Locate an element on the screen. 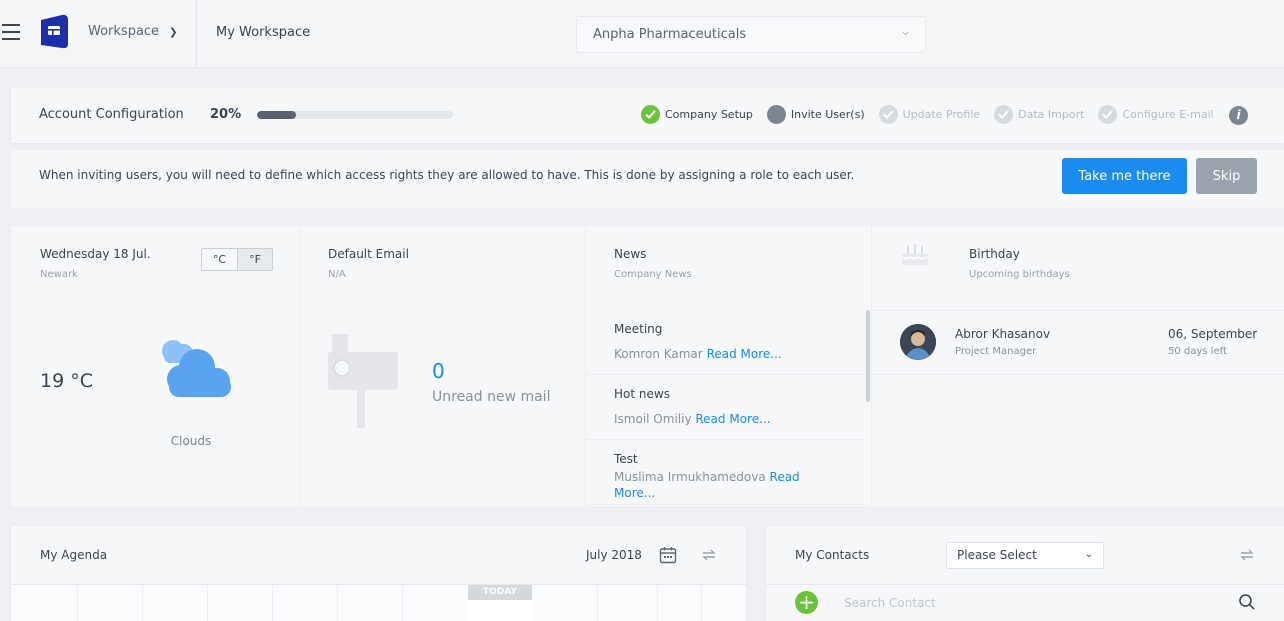  contacts-search-bar: + is located at coordinates (1025, 602).